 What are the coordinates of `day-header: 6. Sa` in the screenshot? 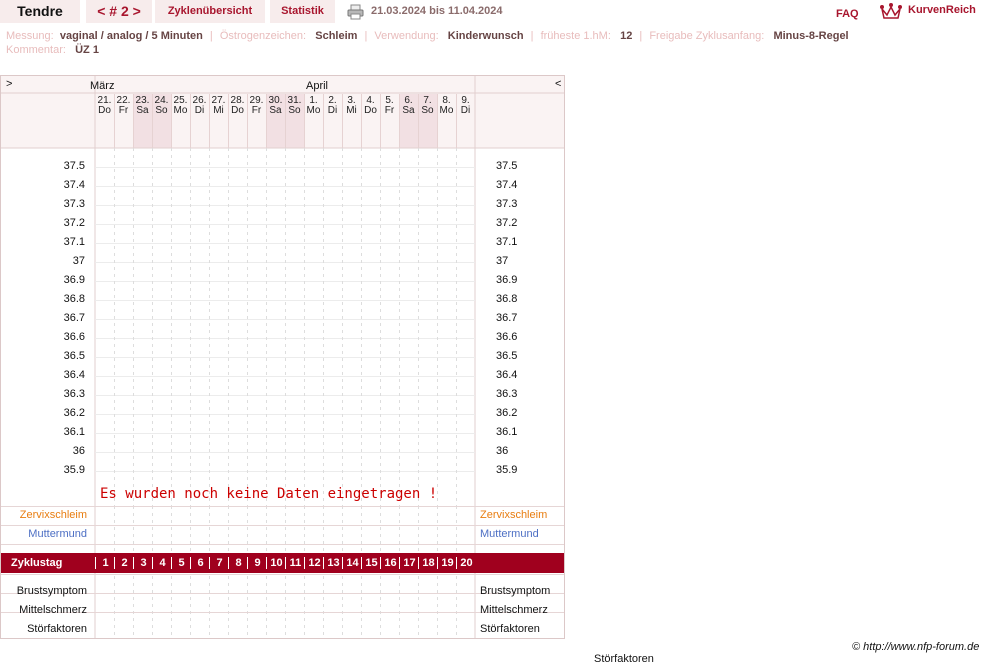 It's located at (408, 106).